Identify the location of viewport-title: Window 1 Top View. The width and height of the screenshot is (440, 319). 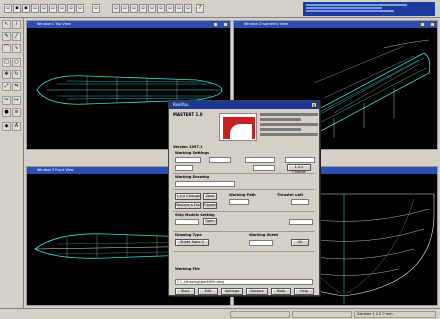
(128, 24).